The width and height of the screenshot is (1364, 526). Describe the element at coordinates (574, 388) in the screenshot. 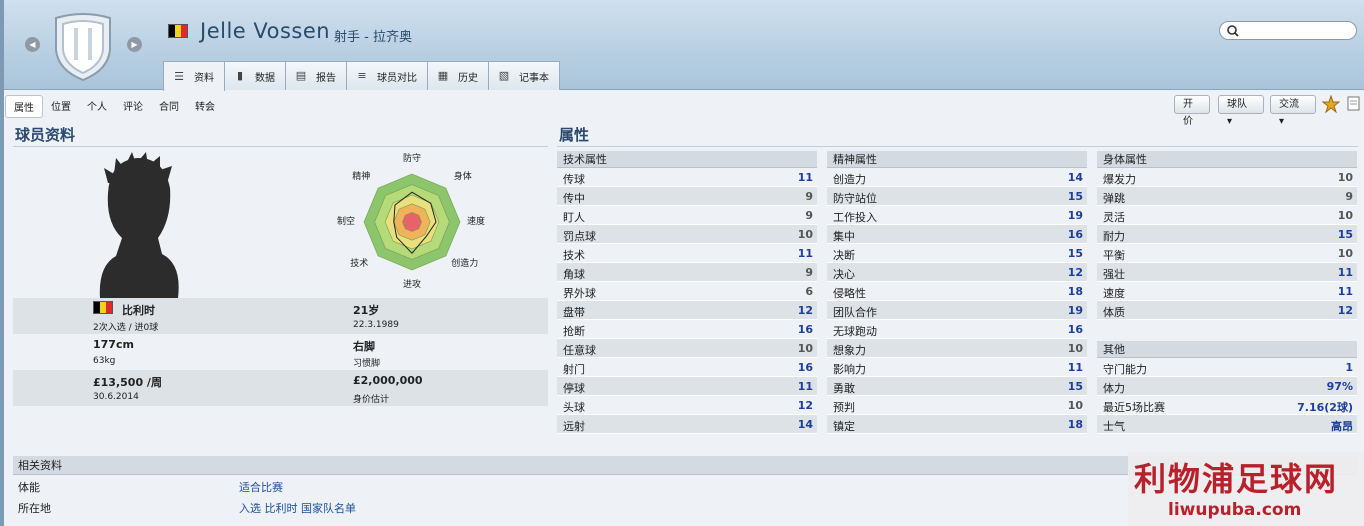

I see `attribute-name: 停球` at that location.